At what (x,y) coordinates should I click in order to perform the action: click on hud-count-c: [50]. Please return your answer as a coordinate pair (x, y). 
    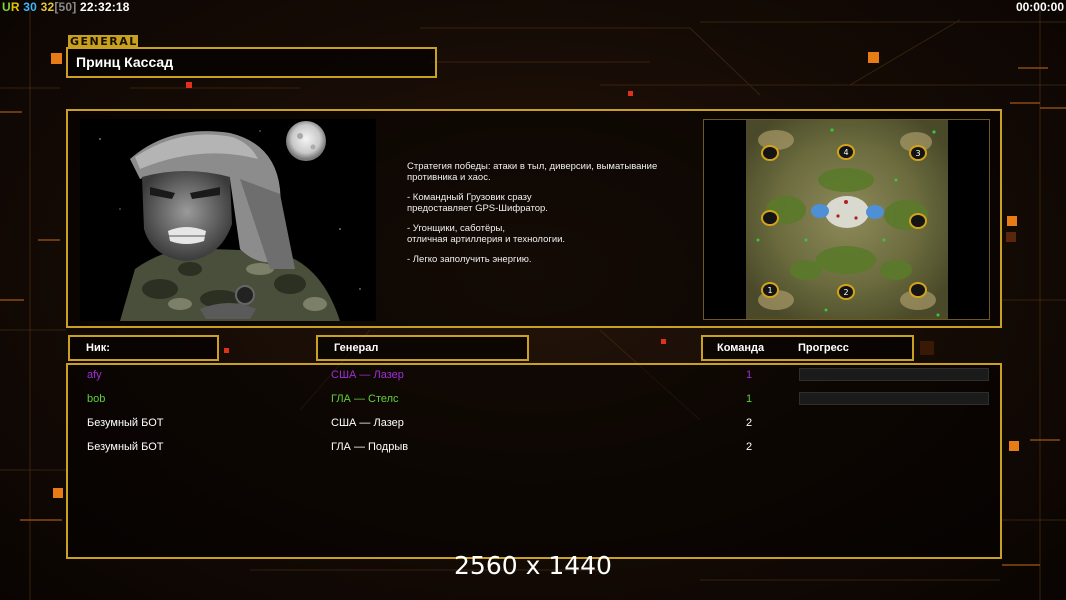
    Looking at the image, I should click on (65, 7).